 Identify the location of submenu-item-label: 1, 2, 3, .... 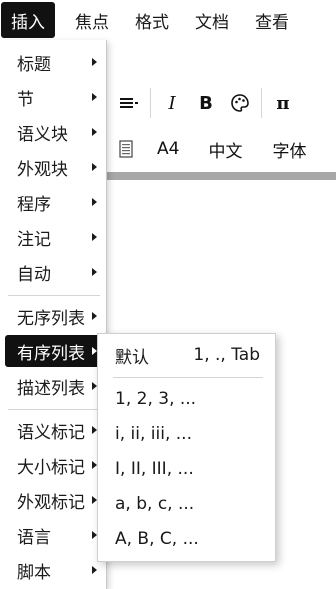
(156, 399).